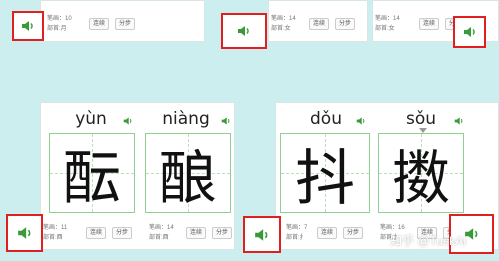  I want to click on hanzi-character: 抖, so click(325, 178).